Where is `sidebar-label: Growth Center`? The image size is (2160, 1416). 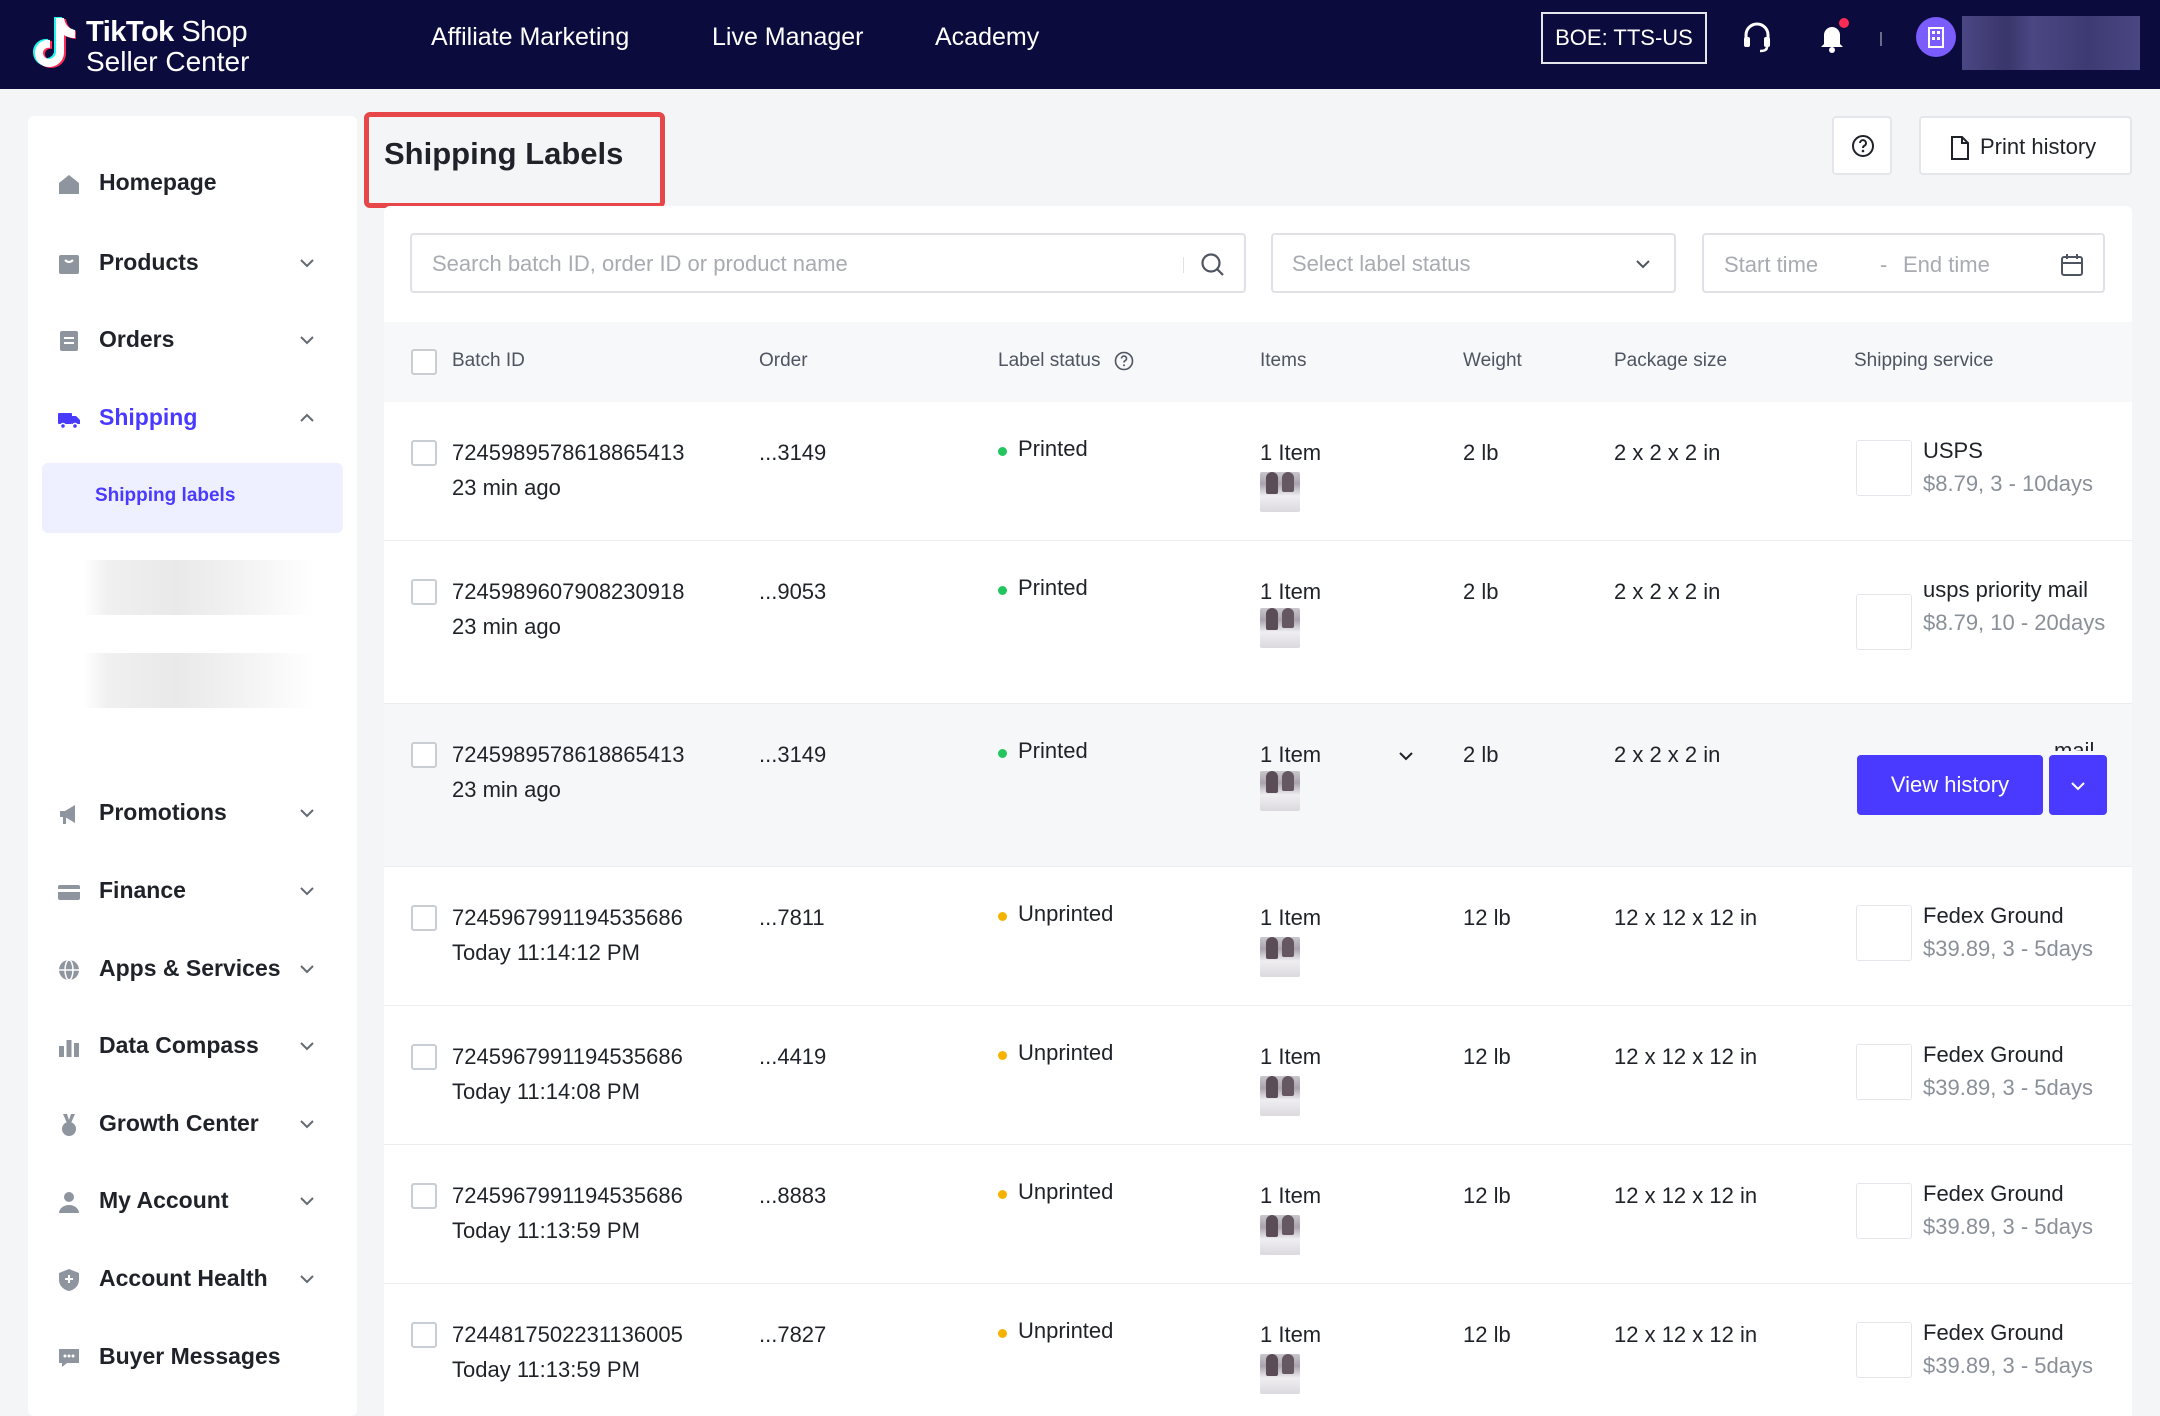 sidebar-label: Growth Center is located at coordinates (179, 1123).